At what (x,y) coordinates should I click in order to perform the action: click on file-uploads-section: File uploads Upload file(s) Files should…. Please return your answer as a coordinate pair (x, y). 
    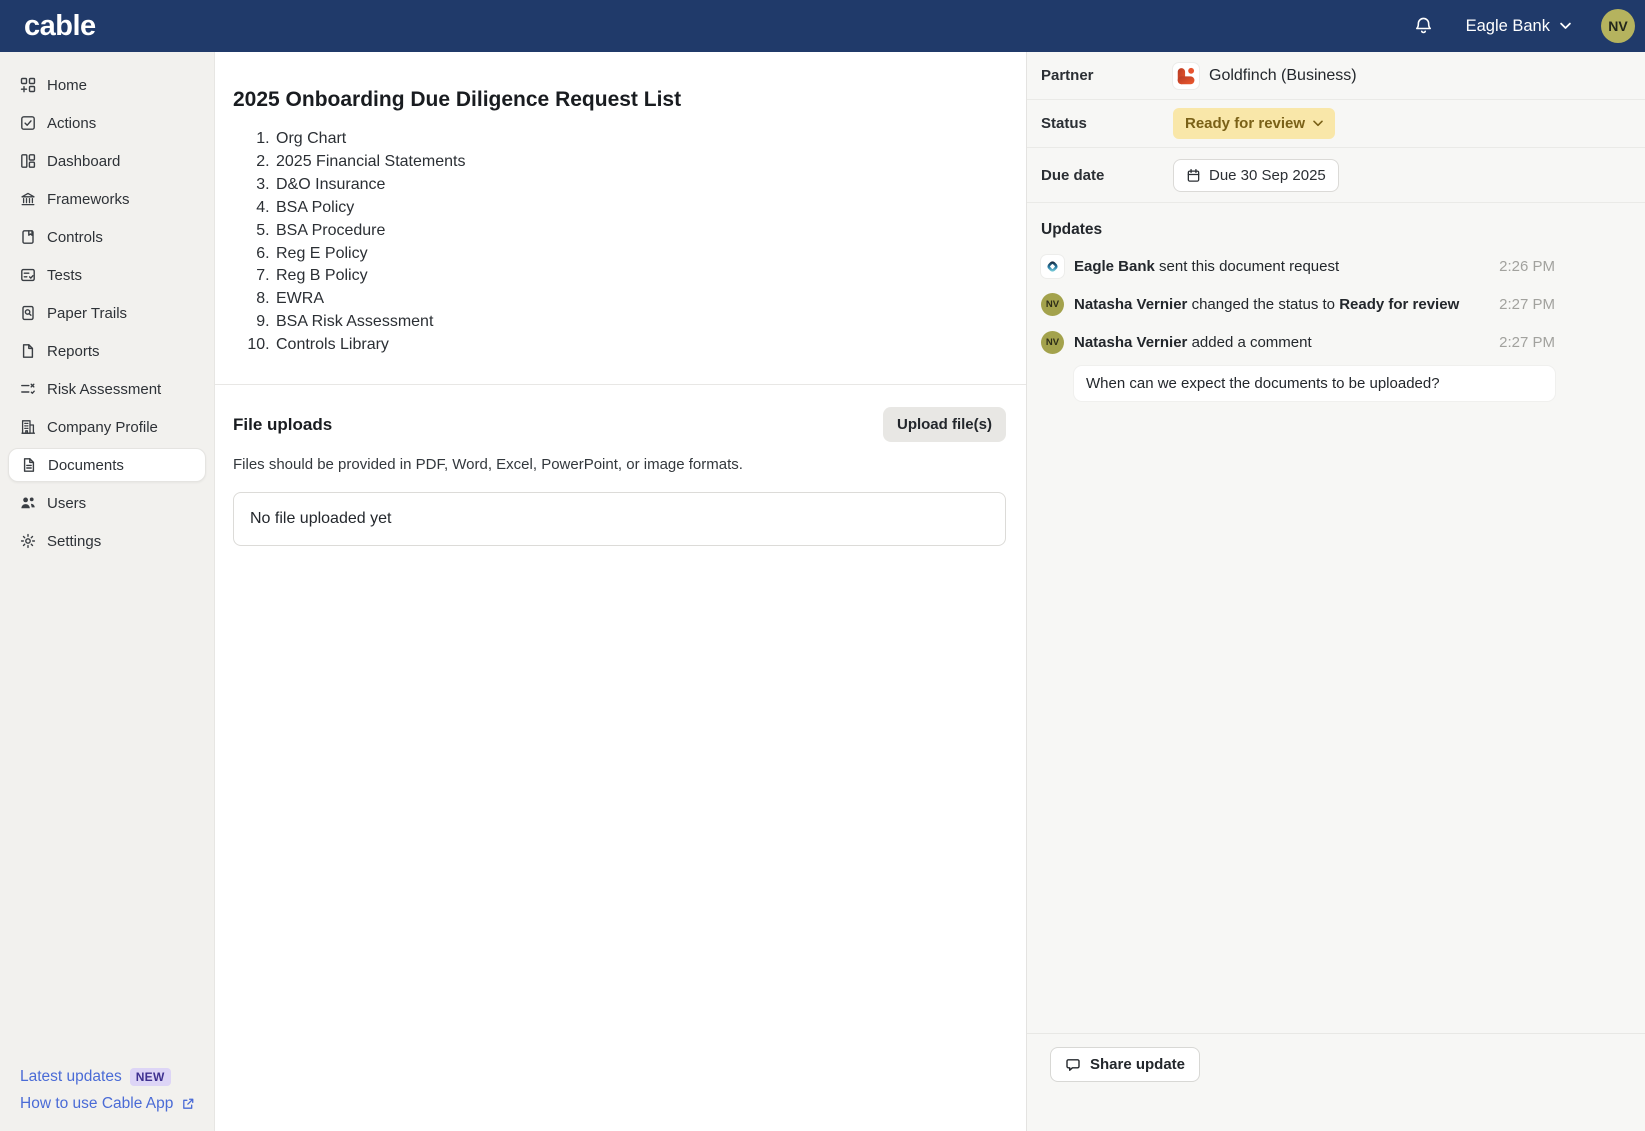
    Looking at the image, I should click on (620, 466).